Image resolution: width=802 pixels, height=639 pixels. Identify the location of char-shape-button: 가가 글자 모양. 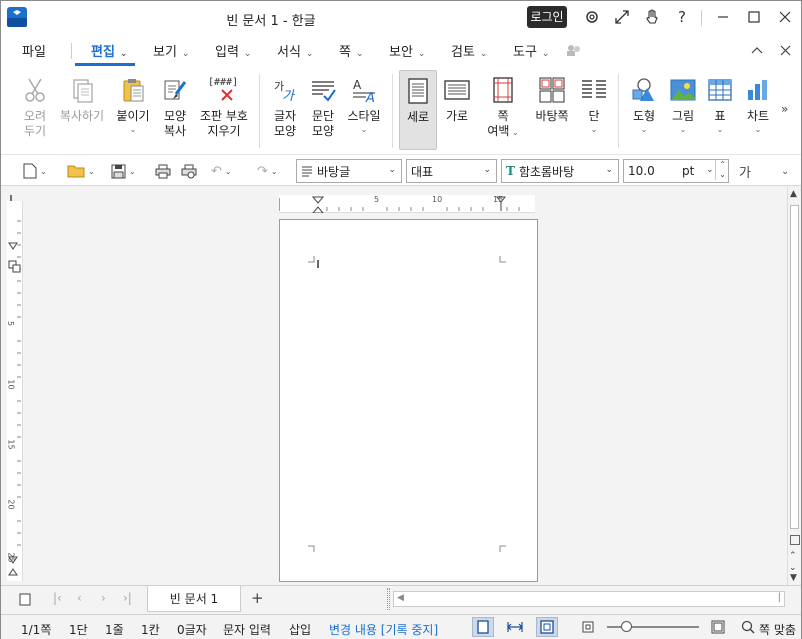
(285, 110).